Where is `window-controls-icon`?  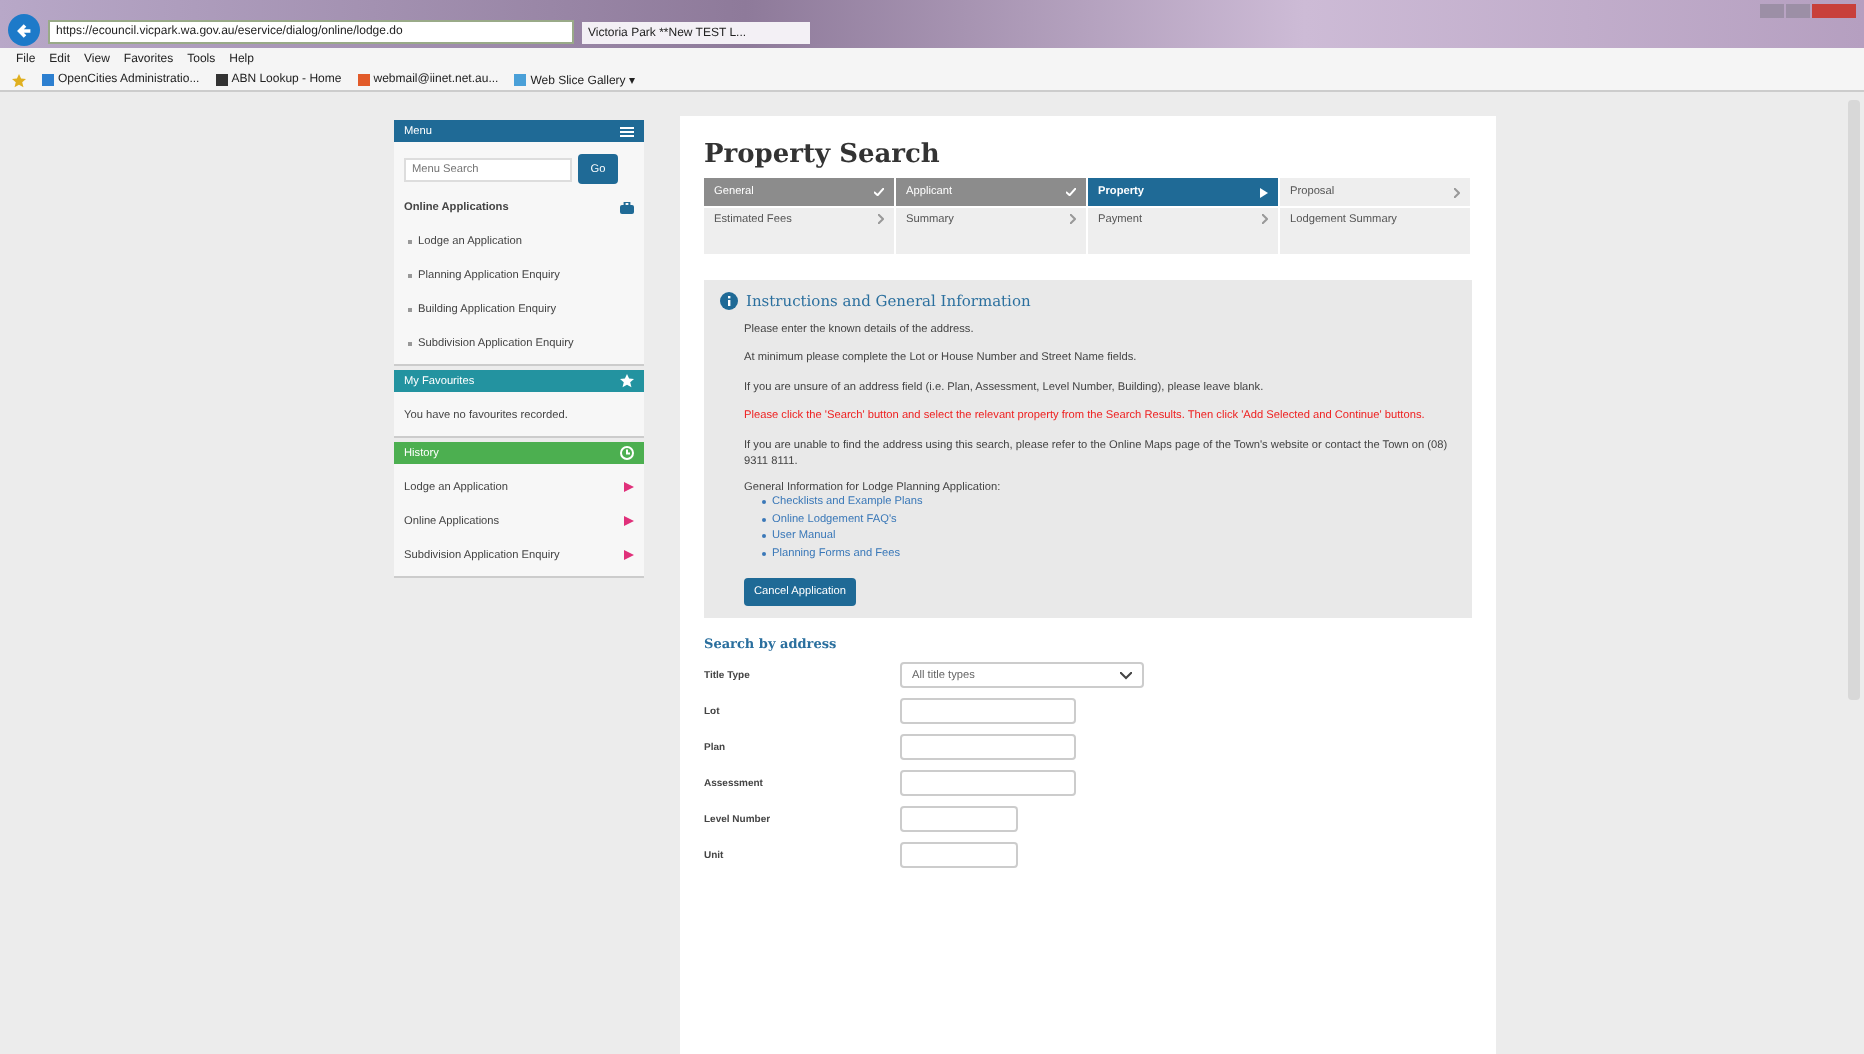
window-controls-icon is located at coordinates (1808, 11).